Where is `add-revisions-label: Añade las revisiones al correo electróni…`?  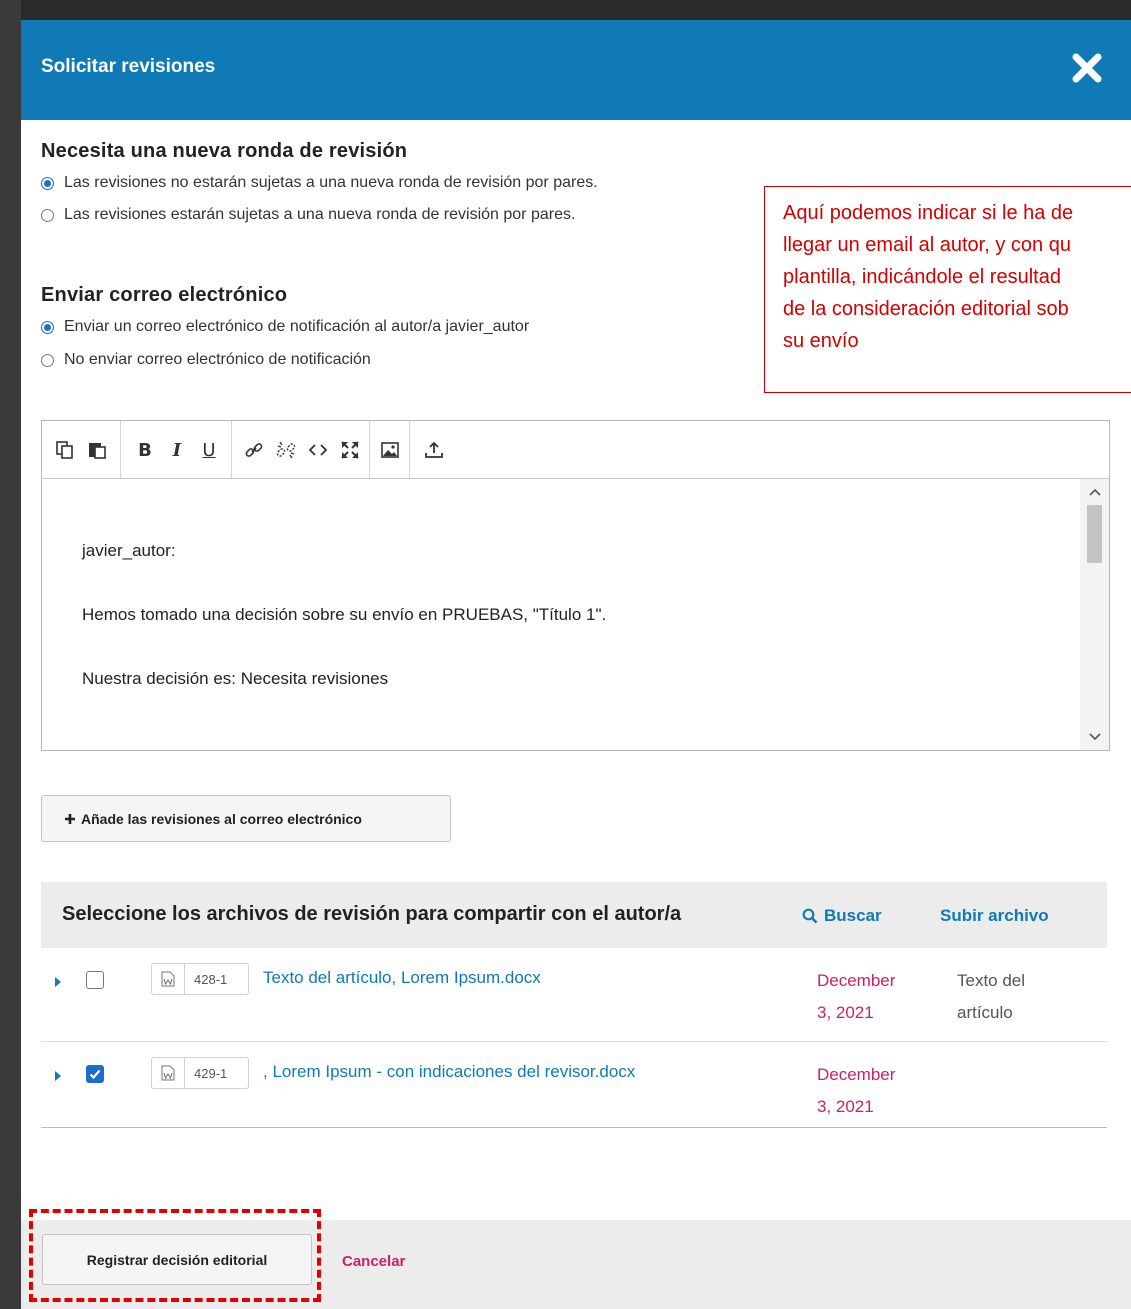
add-revisions-label: Añade las revisiones al correo electróni… is located at coordinates (221, 818).